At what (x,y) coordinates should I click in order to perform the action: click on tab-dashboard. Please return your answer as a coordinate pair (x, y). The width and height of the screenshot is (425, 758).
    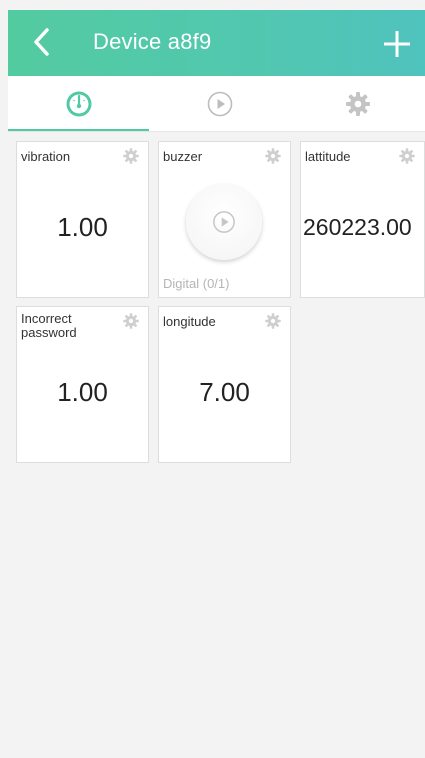
    Looking at the image, I should click on (78, 104).